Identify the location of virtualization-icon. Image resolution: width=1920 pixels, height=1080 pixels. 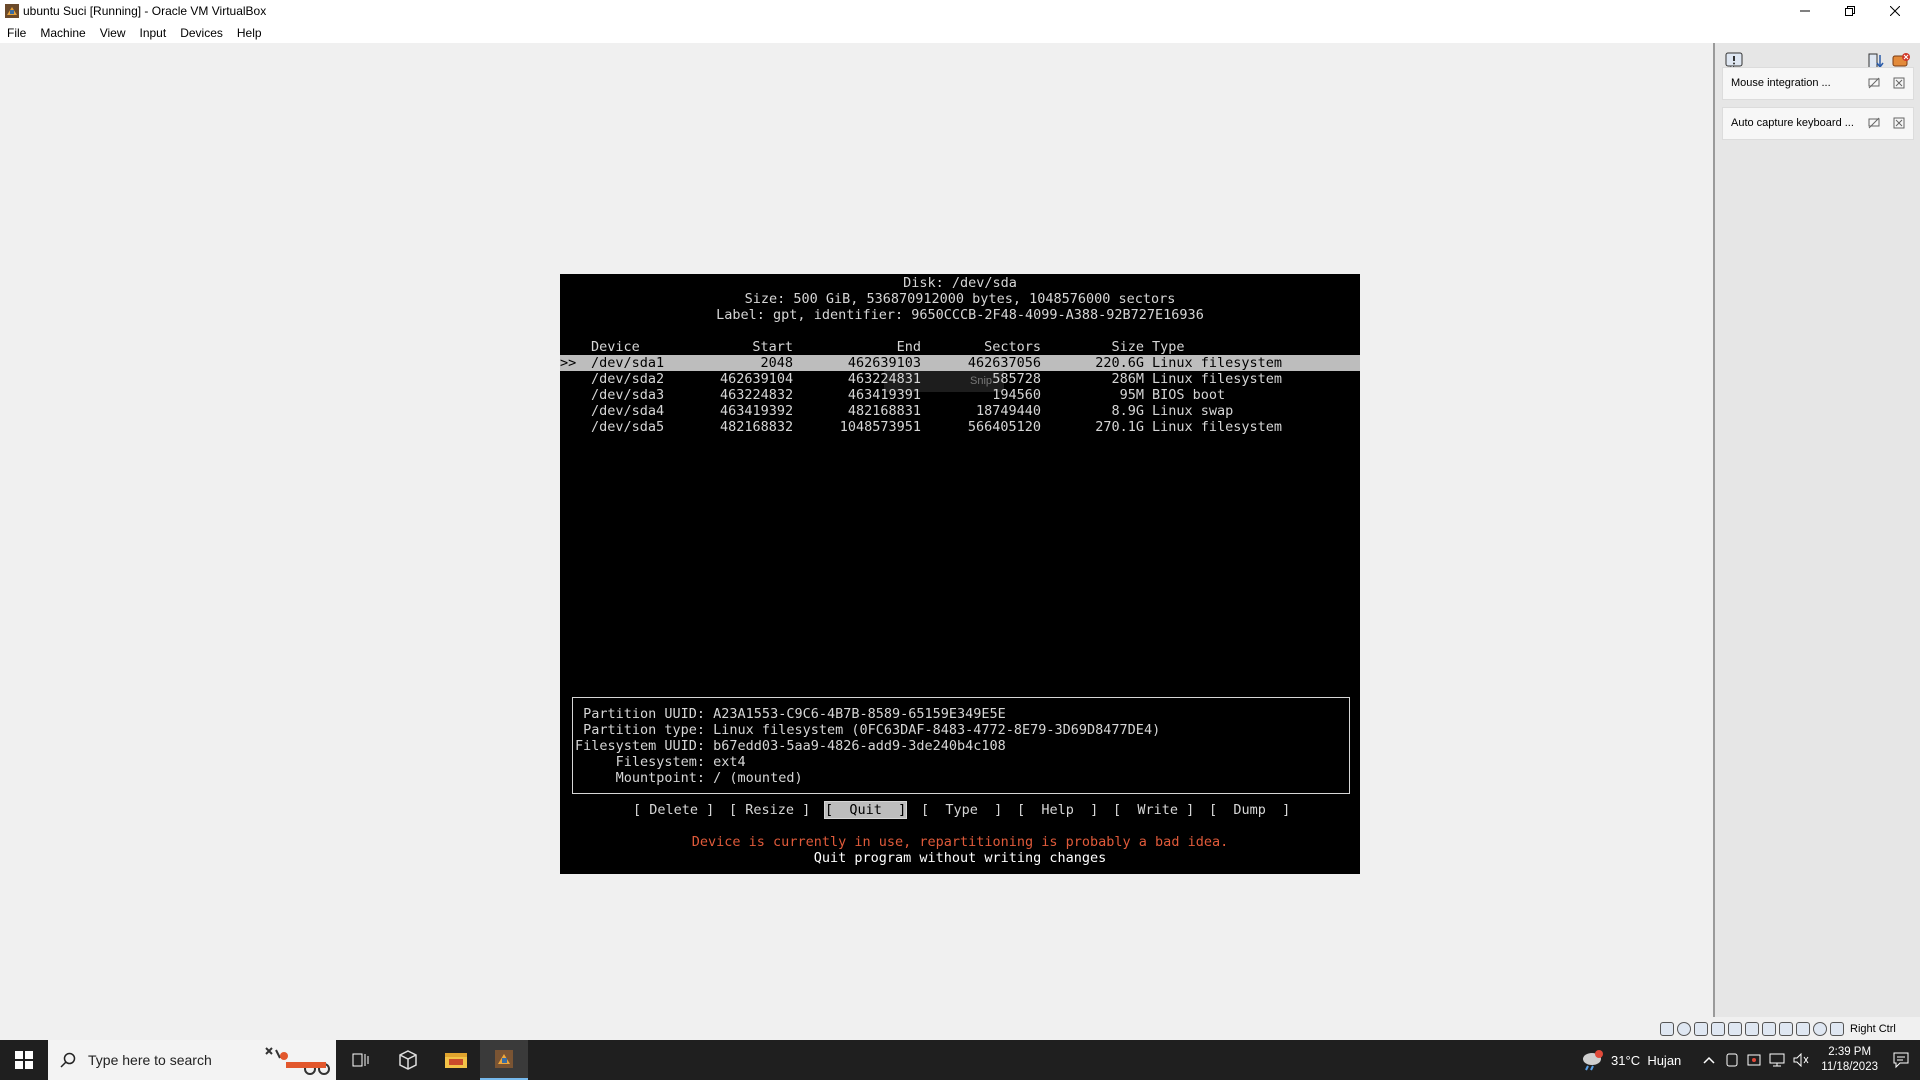
(1803, 1029).